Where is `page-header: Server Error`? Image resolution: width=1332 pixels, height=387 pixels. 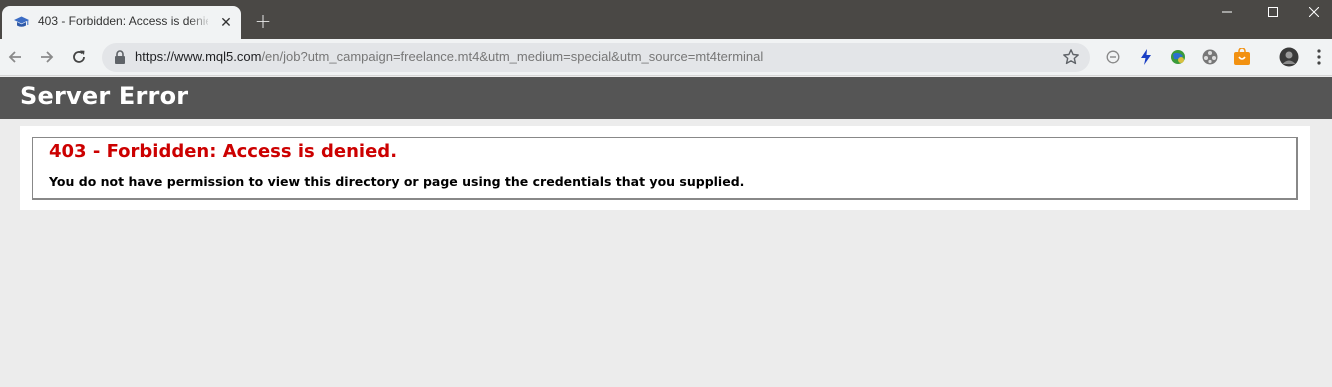 page-header: Server Error is located at coordinates (666, 98).